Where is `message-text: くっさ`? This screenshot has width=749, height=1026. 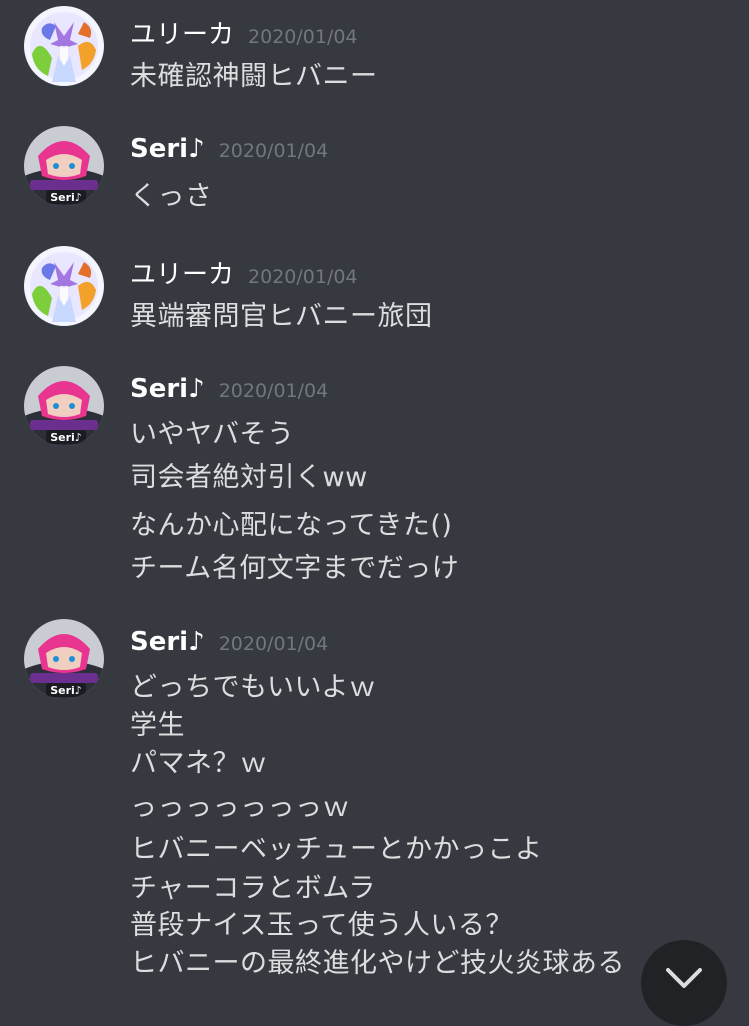
message-text: くっさ is located at coordinates (171, 196).